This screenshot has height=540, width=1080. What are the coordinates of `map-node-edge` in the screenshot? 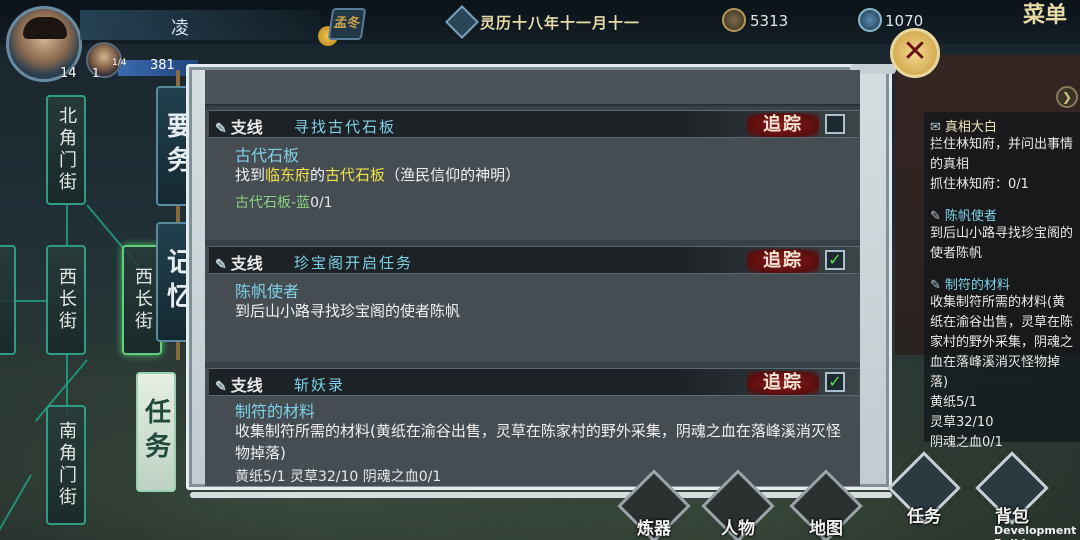 It's located at (8, 300).